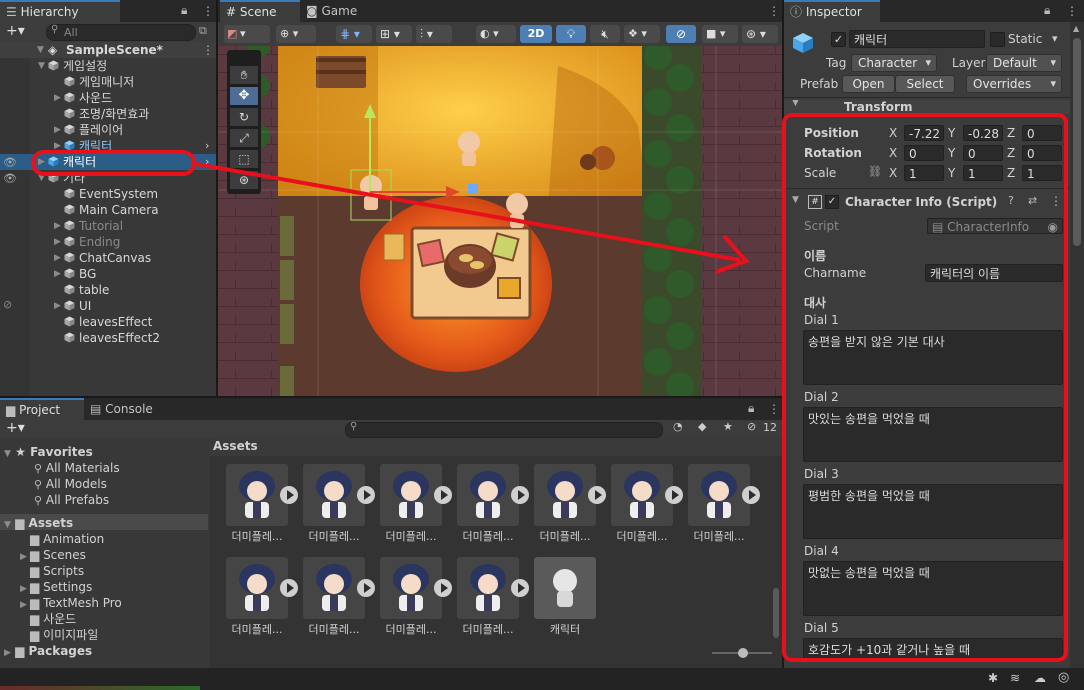 The image size is (1084, 690). I want to click on cloud-icon: ☁︎, so click(1040, 678).